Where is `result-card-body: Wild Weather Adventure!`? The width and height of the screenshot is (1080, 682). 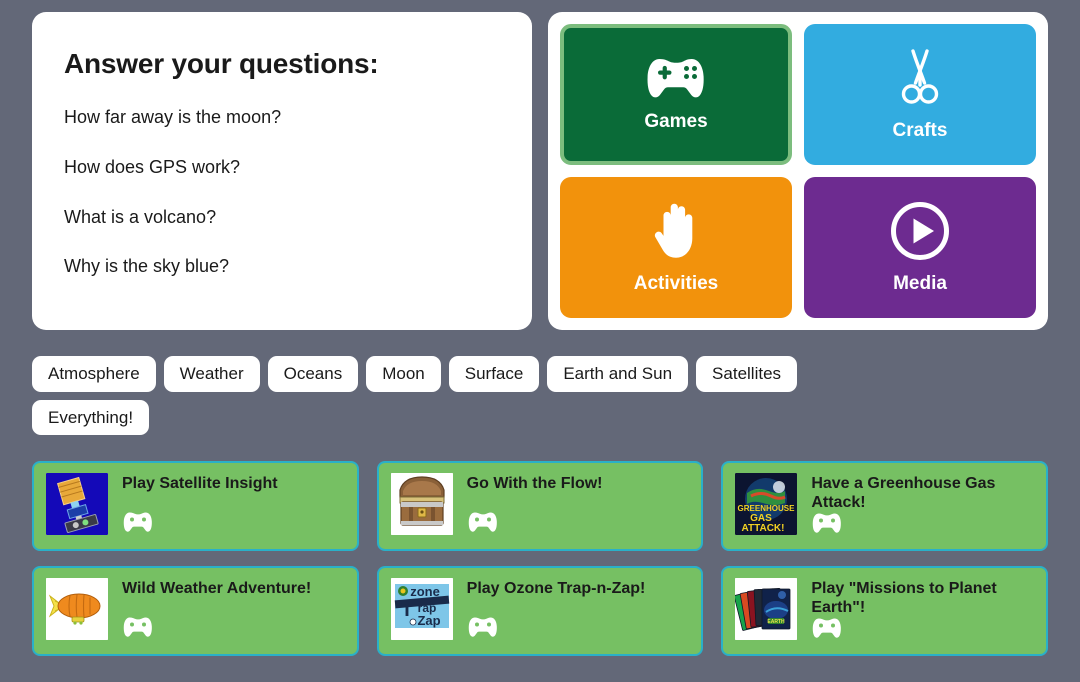
result-card-body: Wild Weather Adventure! is located at coordinates (233, 611).